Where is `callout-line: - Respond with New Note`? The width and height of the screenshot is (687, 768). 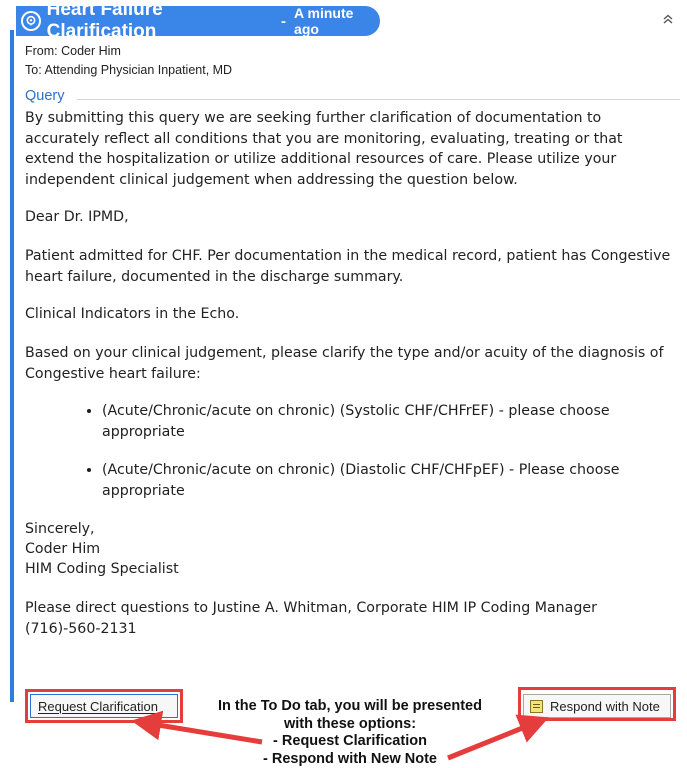 callout-line: - Respond with New Note is located at coordinates (350, 759).